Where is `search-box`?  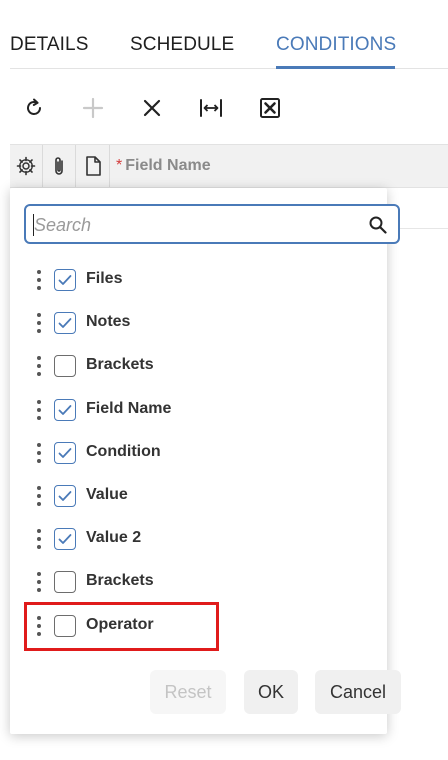 search-box is located at coordinates (212, 224).